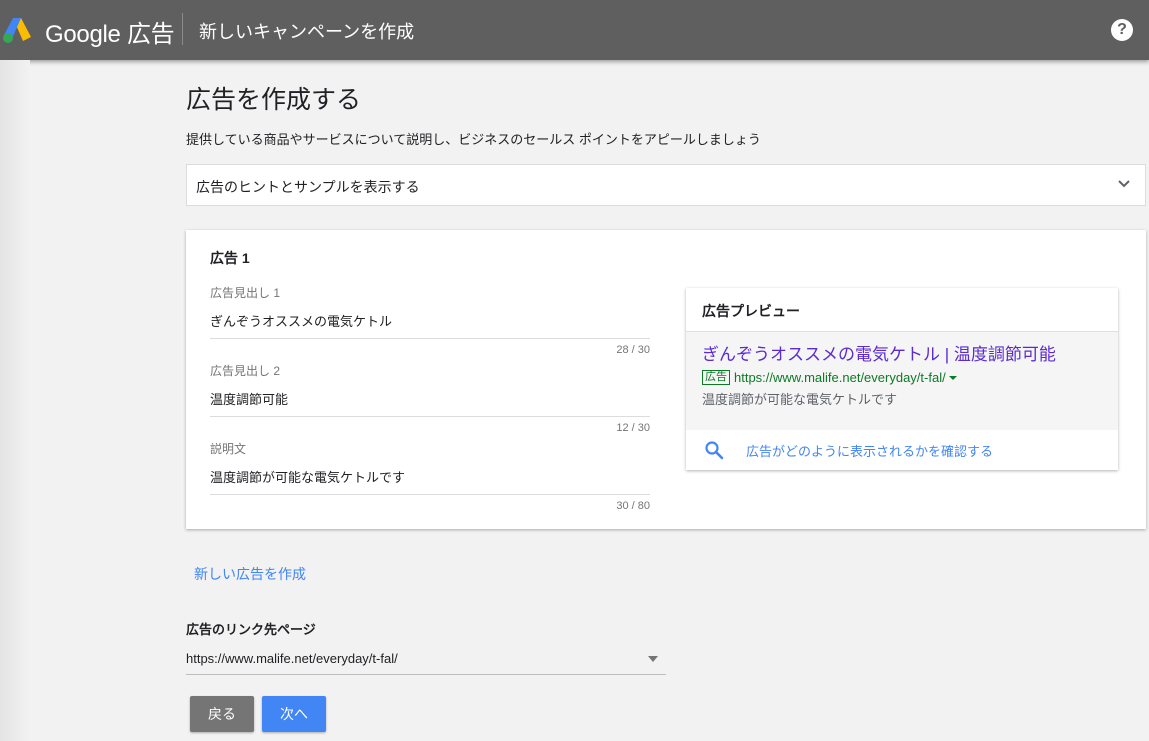 This screenshot has width=1149, height=741. What do you see at coordinates (800, 399) in the screenshot?
I see `preview-description: 温度調節が可能な電気ケトルです` at bounding box center [800, 399].